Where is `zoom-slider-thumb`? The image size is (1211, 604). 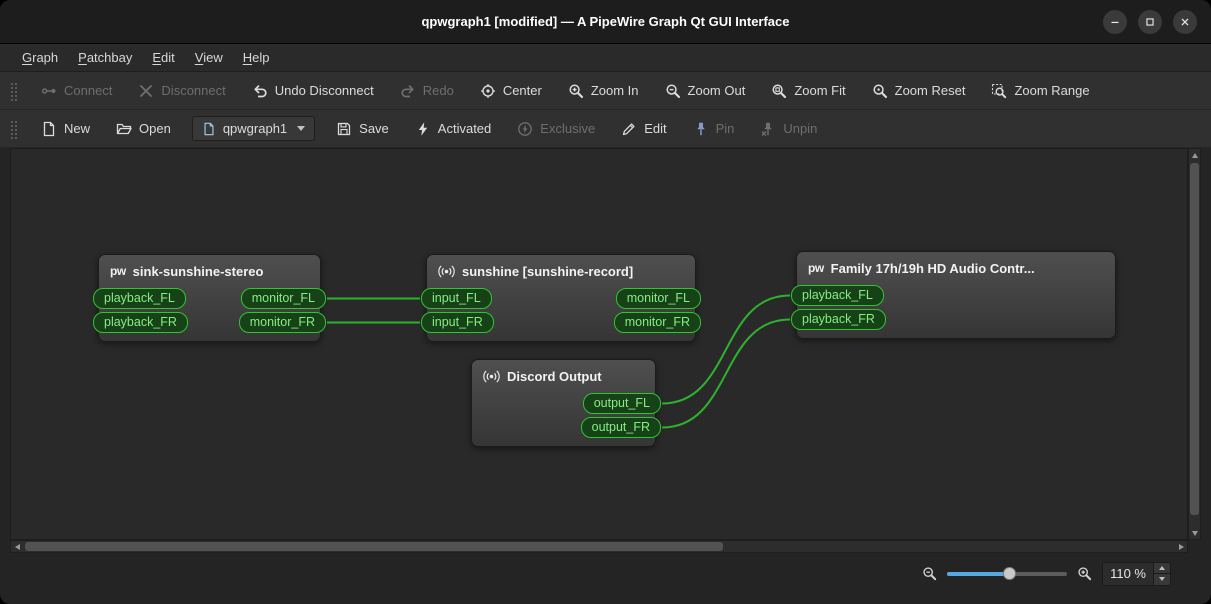 zoom-slider-thumb is located at coordinates (1009, 573).